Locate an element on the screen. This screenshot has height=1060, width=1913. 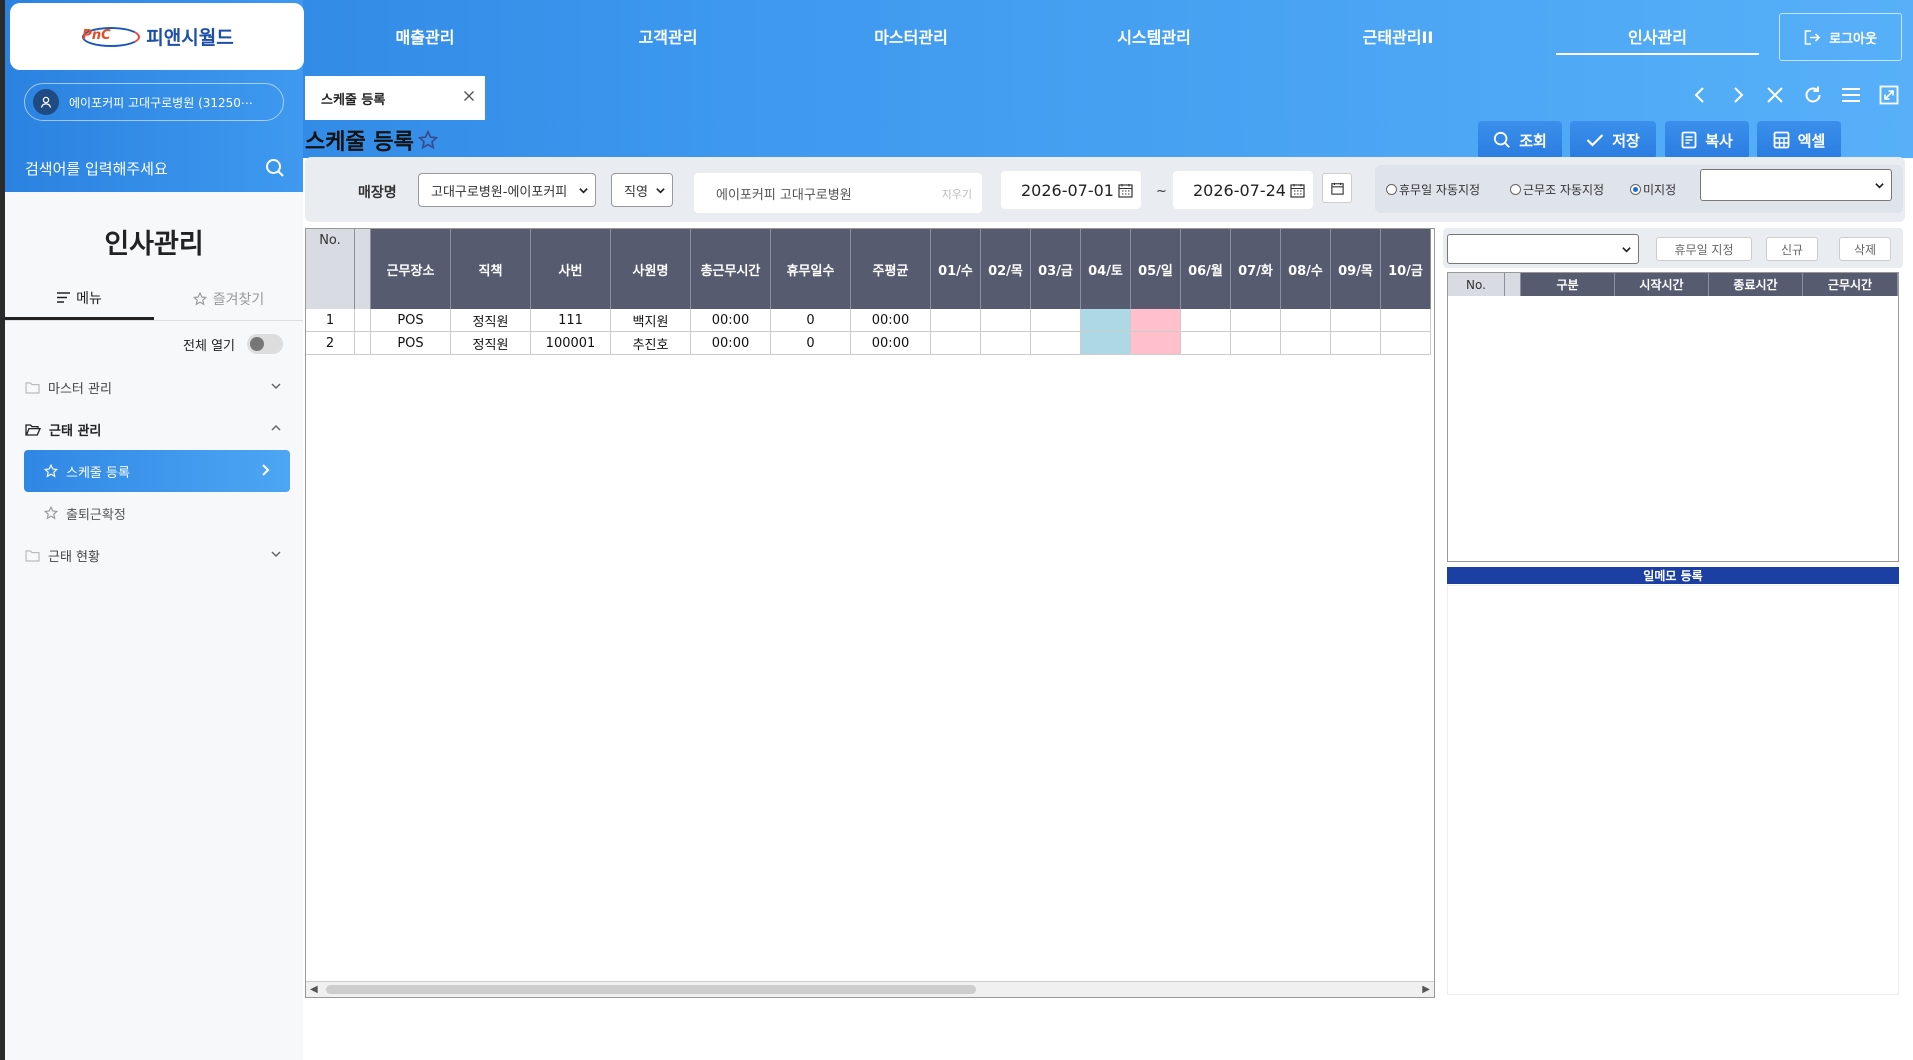
sidebar-item-master: 마스터 관리 is located at coordinates (157, 387).